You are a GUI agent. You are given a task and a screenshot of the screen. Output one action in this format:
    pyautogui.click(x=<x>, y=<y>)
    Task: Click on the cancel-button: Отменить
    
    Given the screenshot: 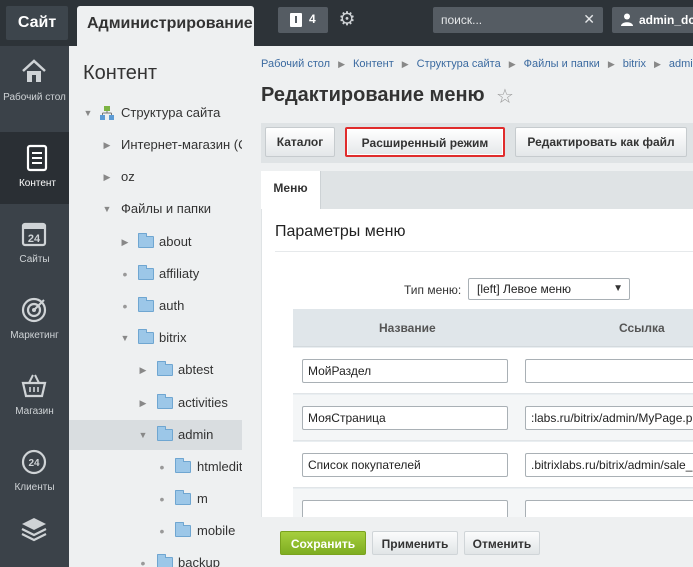 What is the action you would take?
    pyautogui.click(x=502, y=543)
    